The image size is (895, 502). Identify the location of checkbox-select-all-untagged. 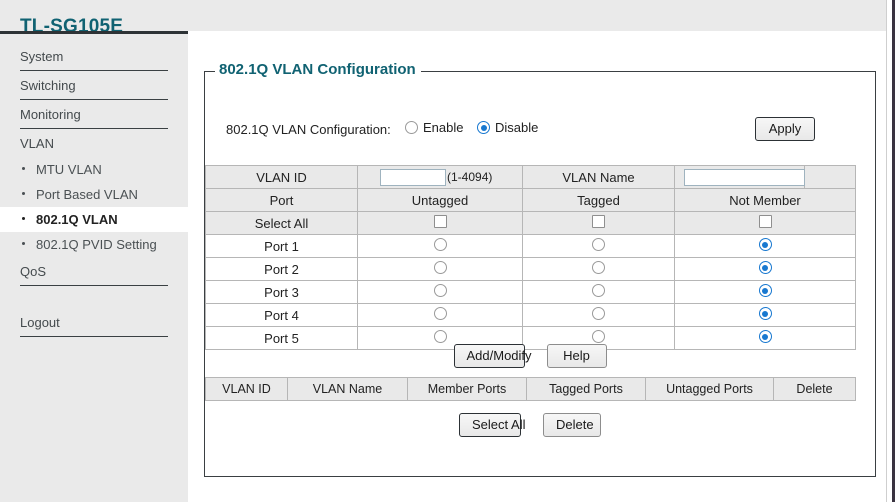
(440, 221).